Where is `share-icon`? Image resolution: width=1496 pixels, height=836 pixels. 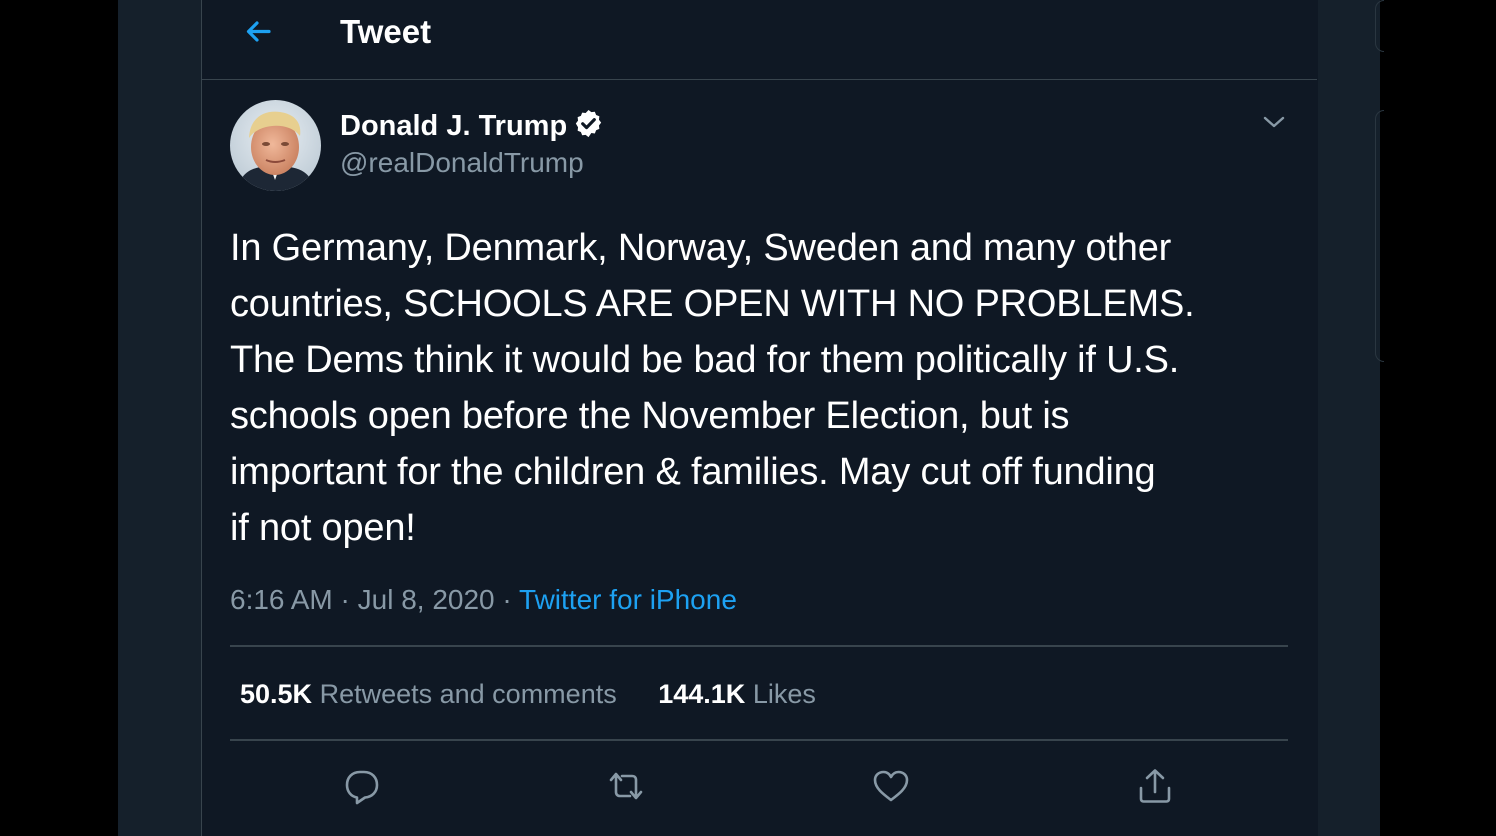
share-icon is located at coordinates (1155, 786).